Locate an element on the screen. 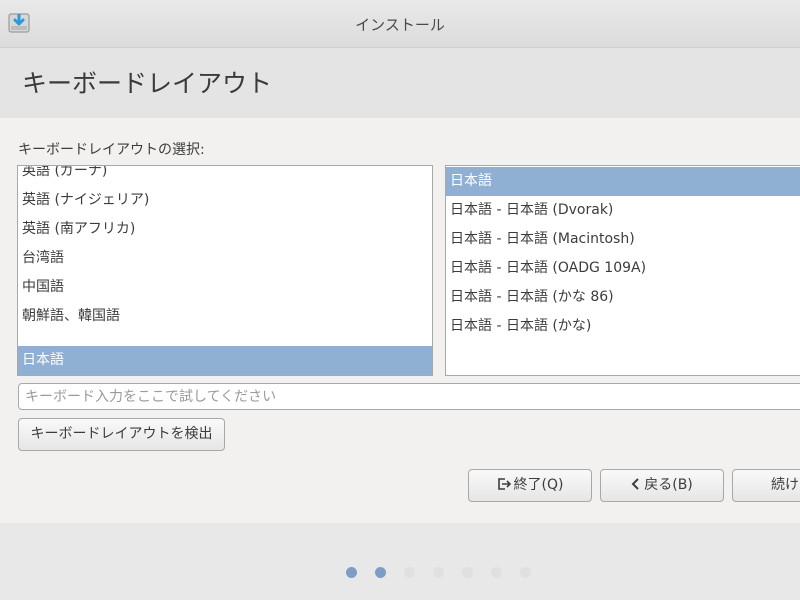 Image resolution: width=800 pixels, height=600 pixels. variant-list-item-selected: 日本語 is located at coordinates (623, 181).